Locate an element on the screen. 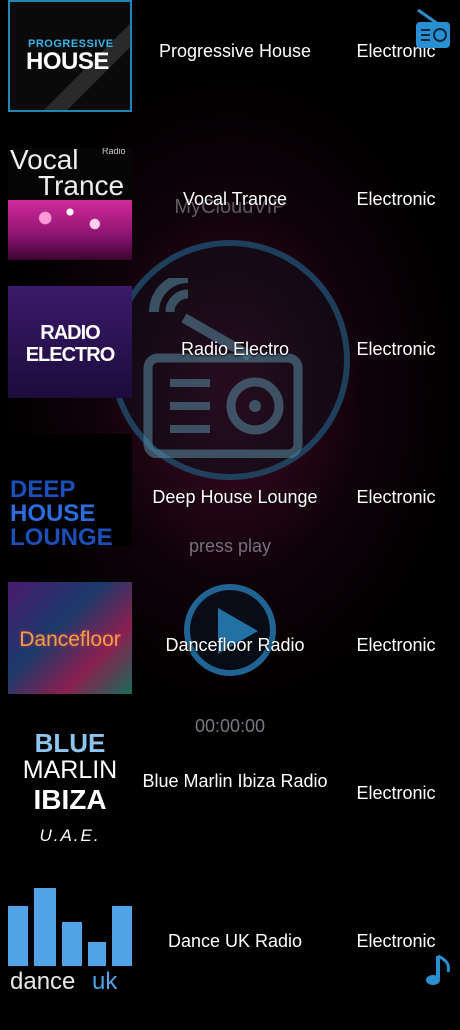 The image size is (460, 1030). station-logo: BLUE MARLIN IBIZA U.A.E. is located at coordinates (70, 791).